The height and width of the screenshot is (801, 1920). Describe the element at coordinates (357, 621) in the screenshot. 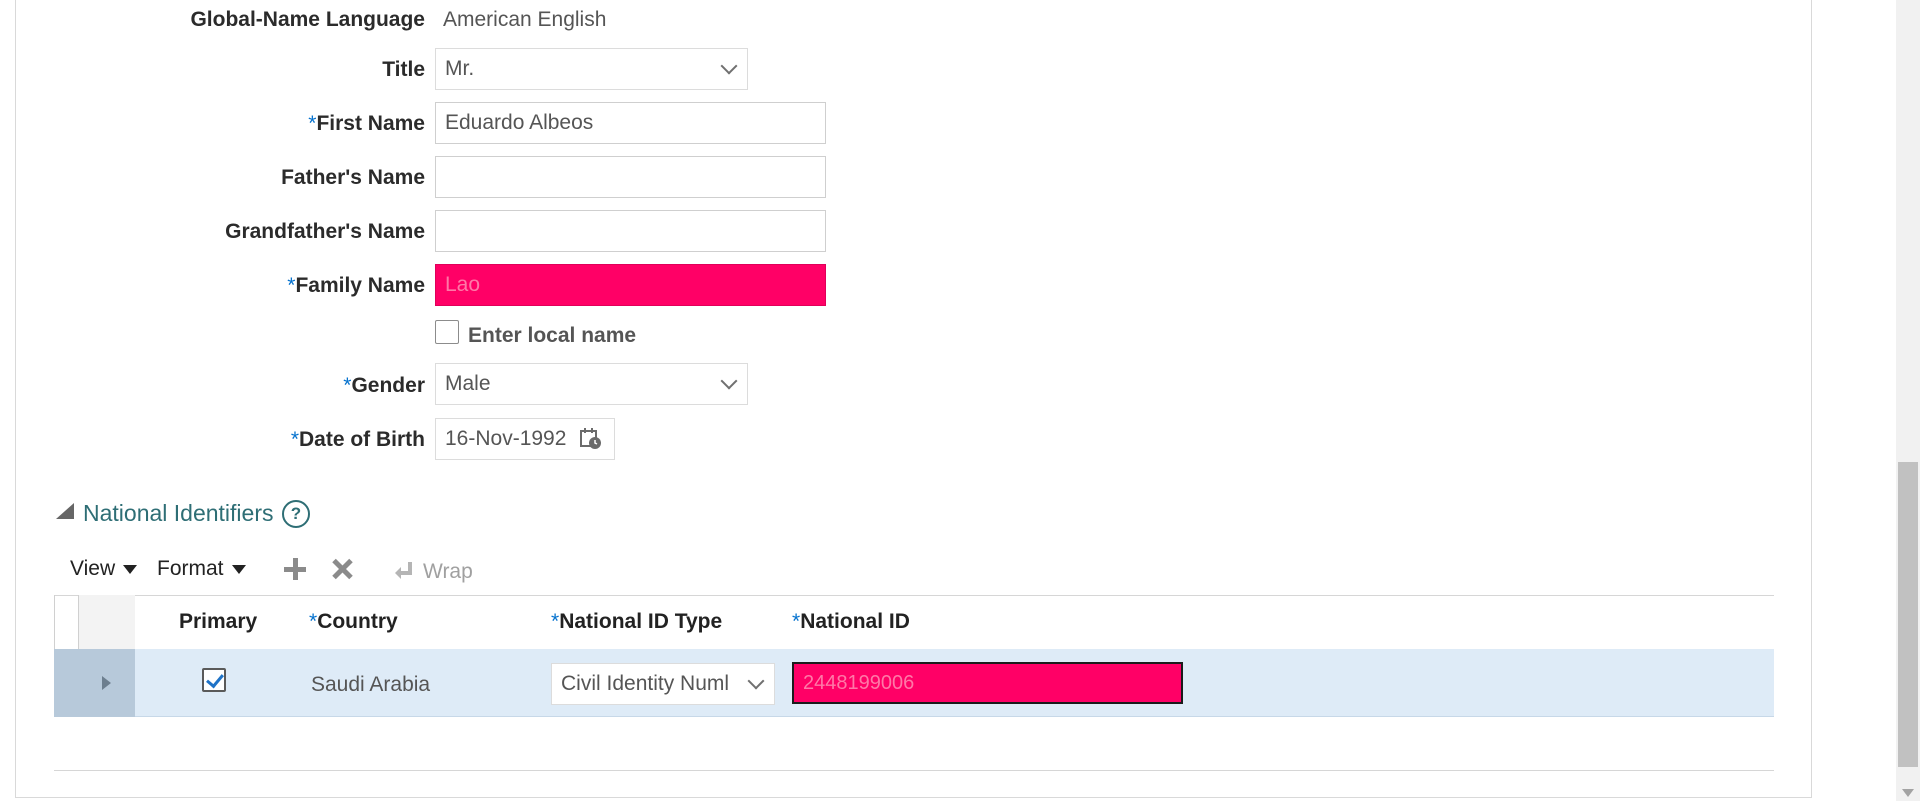

I see `column-header-country-text: Country` at that location.